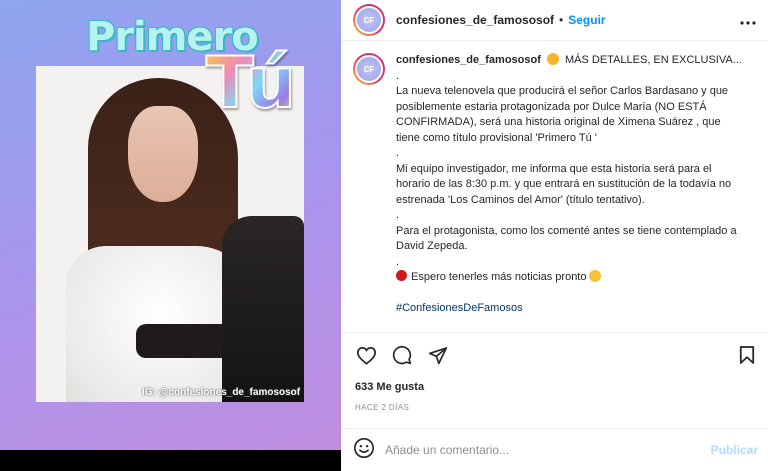  What do you see at coordinates (382, 407) in the screenshot?
I see `post-timestamp: HACE 2 DÍAS` at bounding box center [382, 407].